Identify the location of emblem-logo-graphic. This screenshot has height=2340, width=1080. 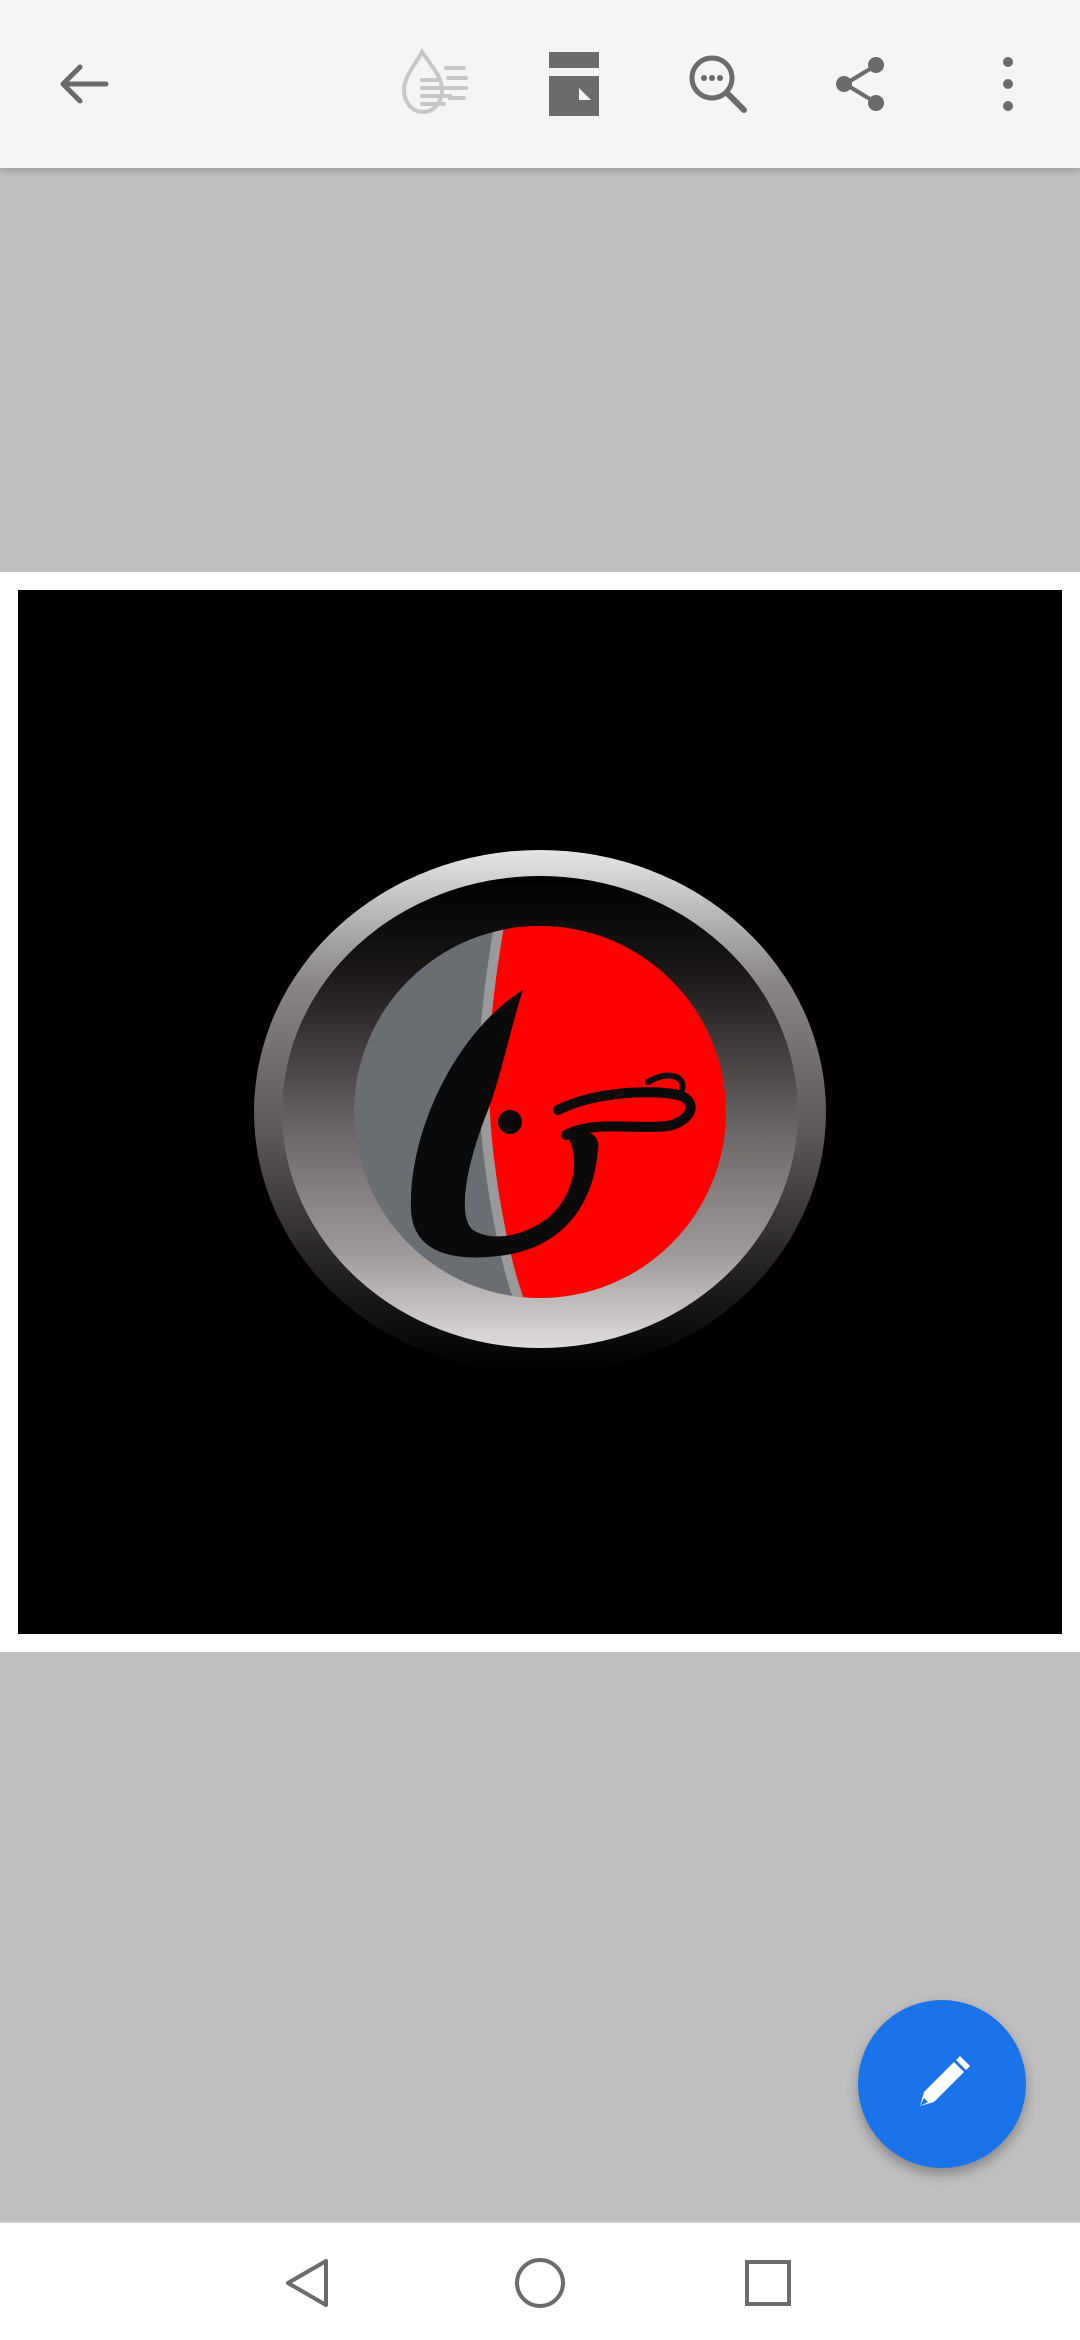
(540, 1112).